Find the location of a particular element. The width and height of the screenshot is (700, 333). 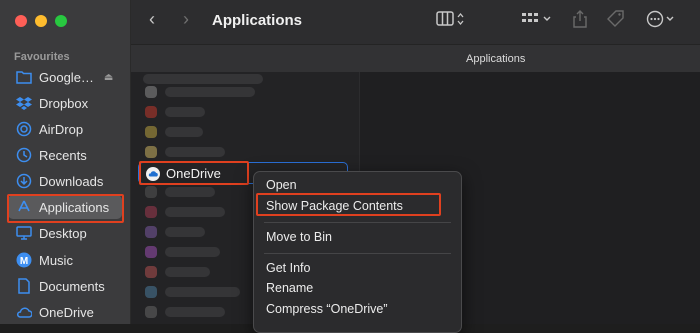

menu-item-get-info: Get Info is located at coordinates (288, 268).